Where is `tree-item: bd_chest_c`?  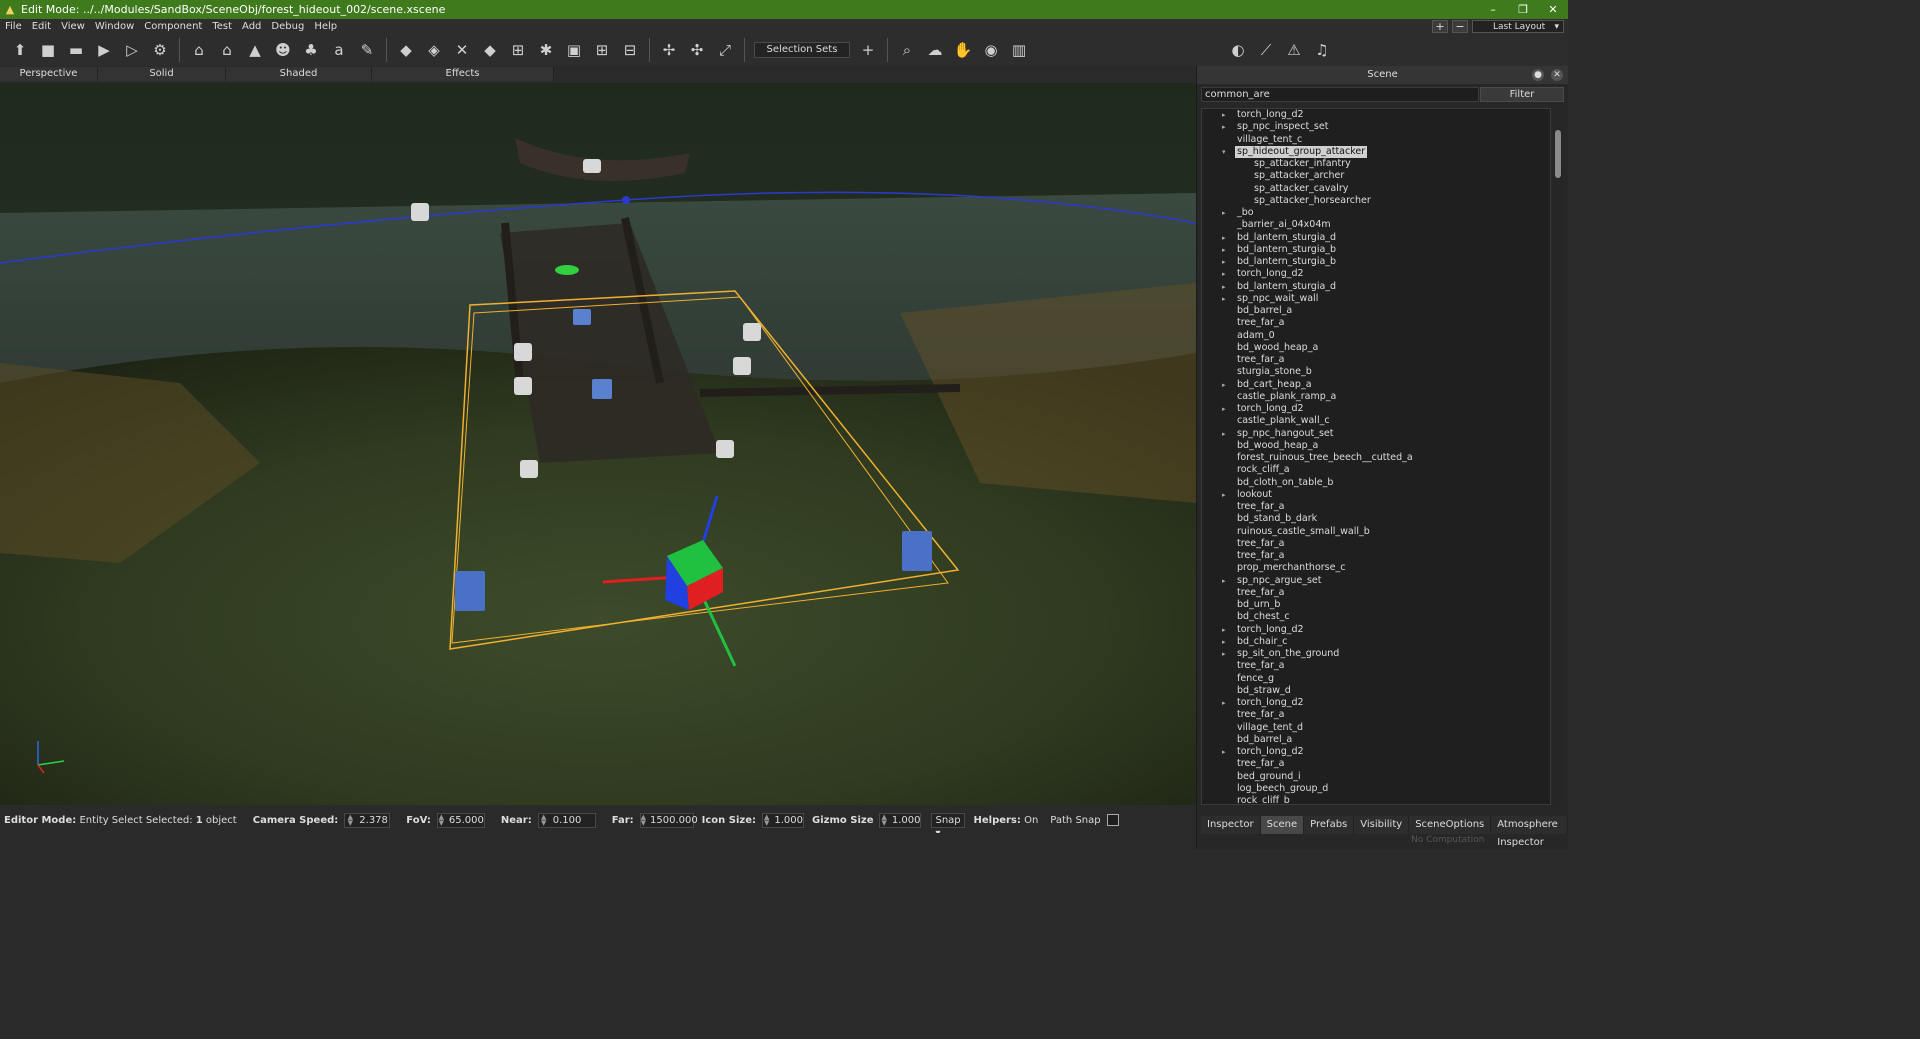
tree-item: bd_chest_c is located at coordinates (1376, 617).